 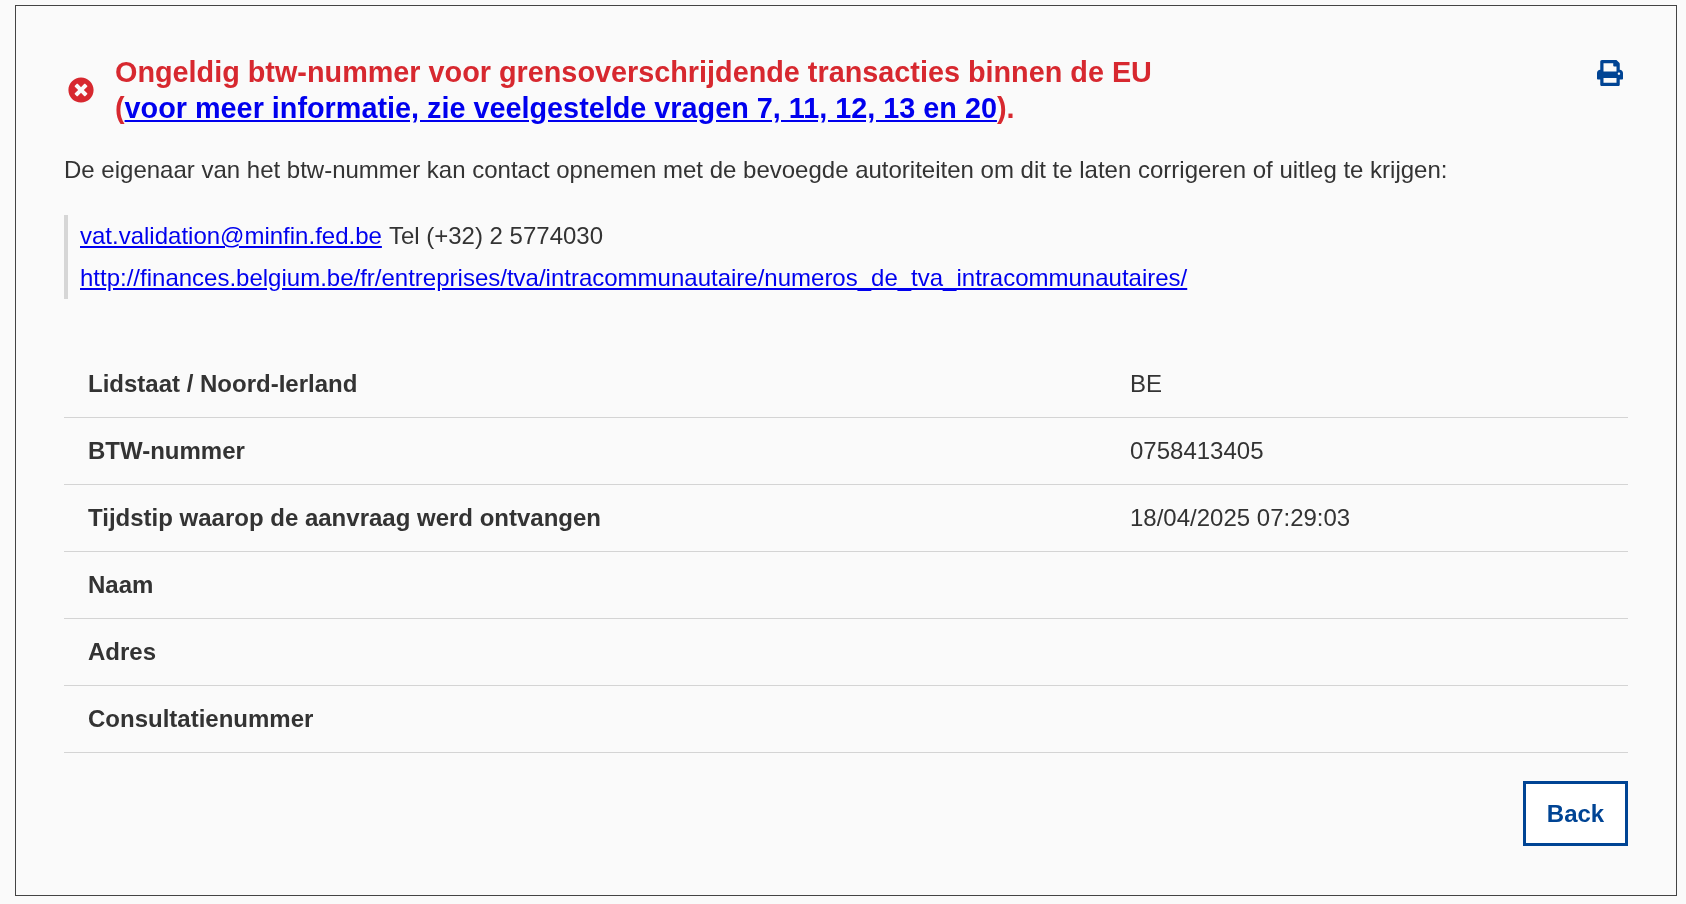 What do you see at coordinates (344, 517) in the screenshot?
I see `field-label: Tijdstip waarop de aanvraag werd ontvangen` at bounding box center [344, 517].